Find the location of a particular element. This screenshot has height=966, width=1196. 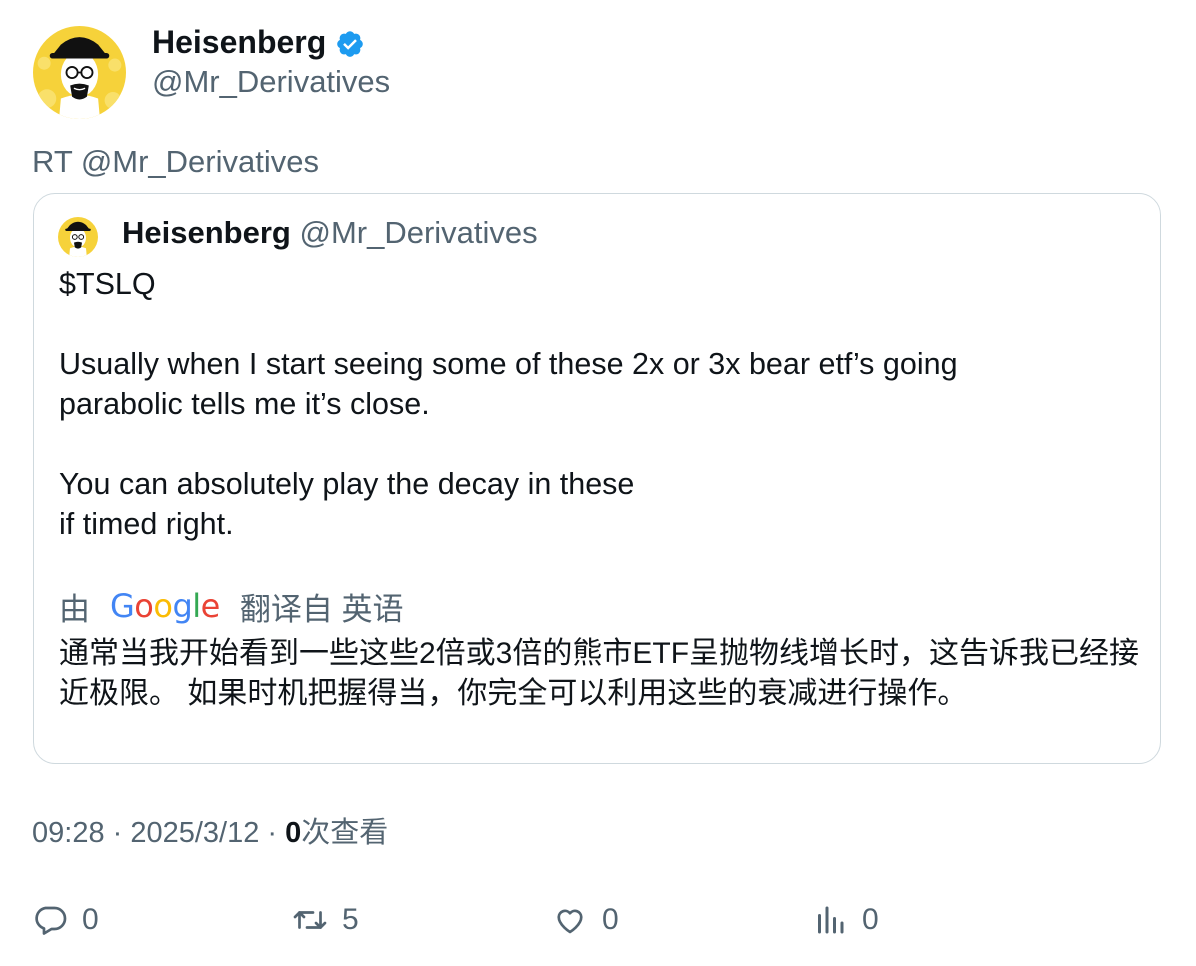

quoted-author-avatar is located at coordinates (78, 237).